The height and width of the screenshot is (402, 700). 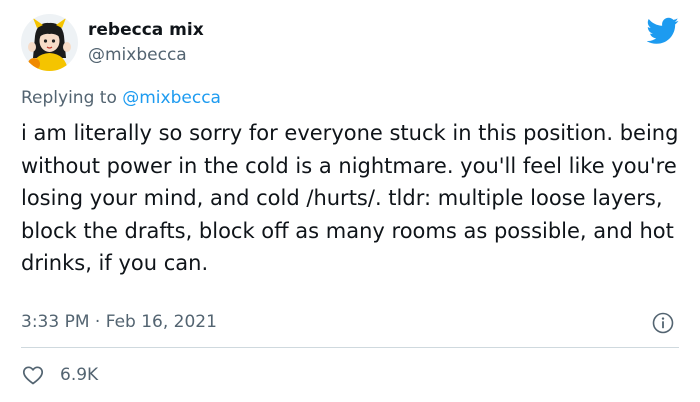 What do you see at coordinates (146, 30) in the screenshot?
I see `display-name: rebecca mix` at bounding box center [146, 30].